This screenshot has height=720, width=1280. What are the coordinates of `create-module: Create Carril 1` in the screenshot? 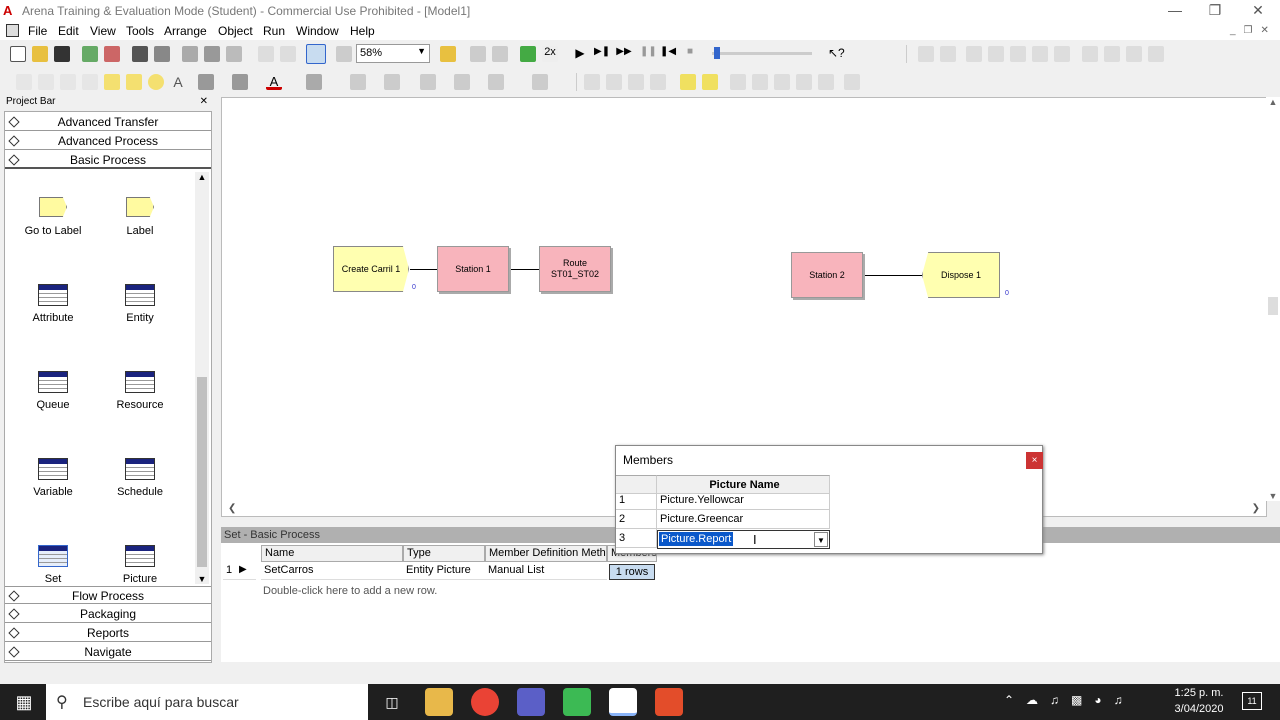 It's located at (371, 269).